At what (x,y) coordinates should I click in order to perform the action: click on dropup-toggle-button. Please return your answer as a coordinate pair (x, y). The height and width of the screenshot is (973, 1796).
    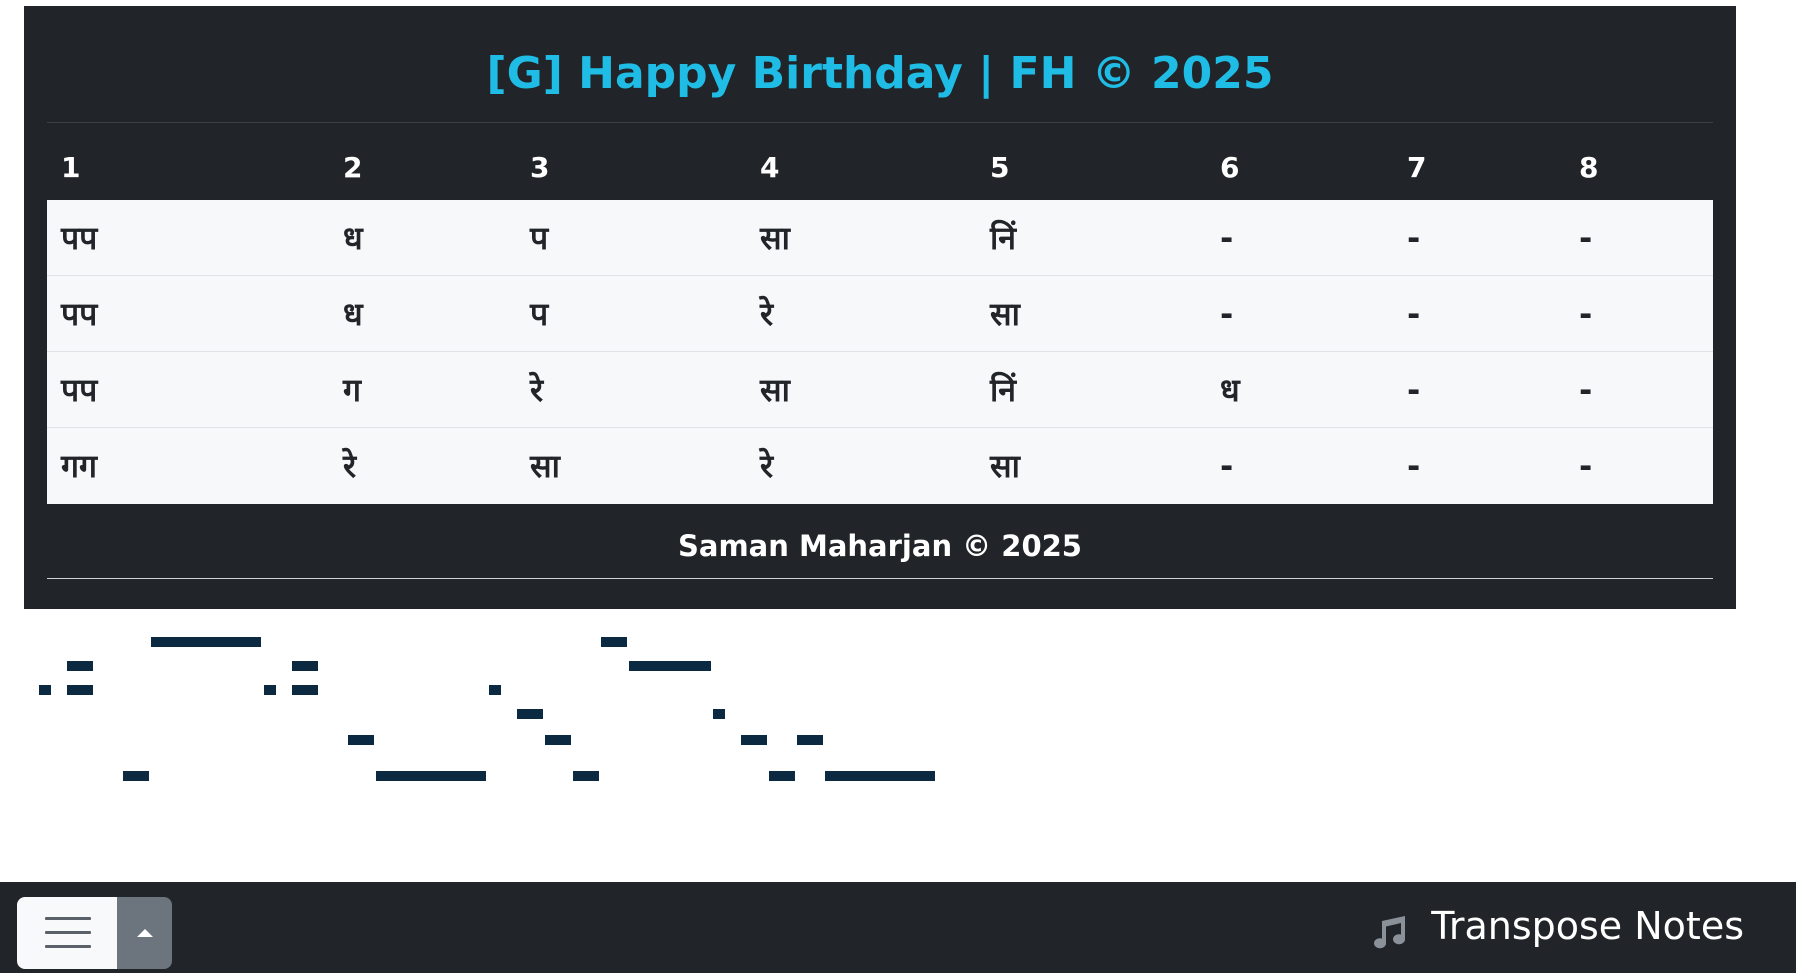
    Looking at the image, I should click on (144, 933).